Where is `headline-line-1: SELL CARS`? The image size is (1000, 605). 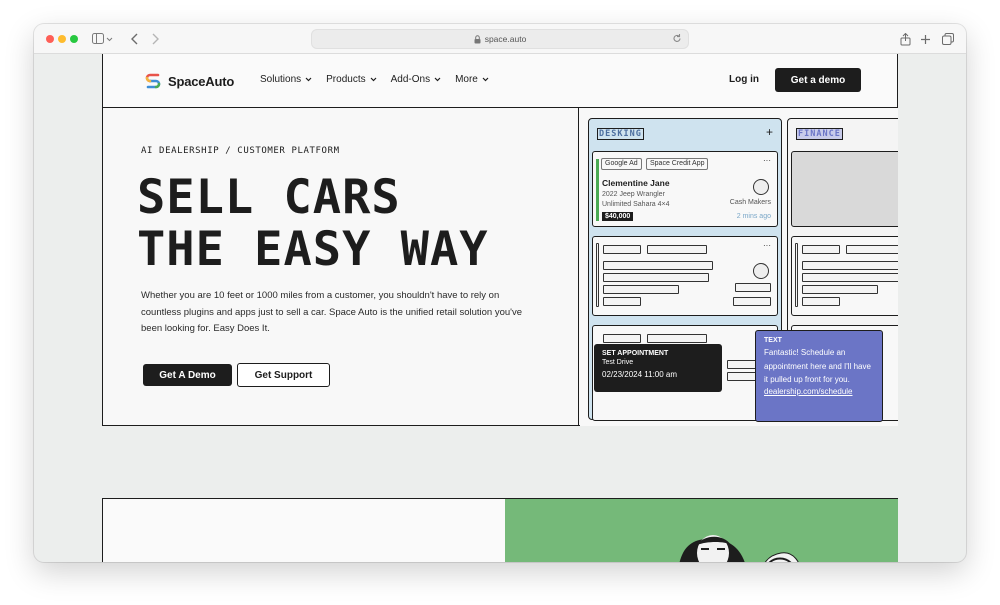 headline-line-1: SELL CARS is located at coordinates (269, 197).